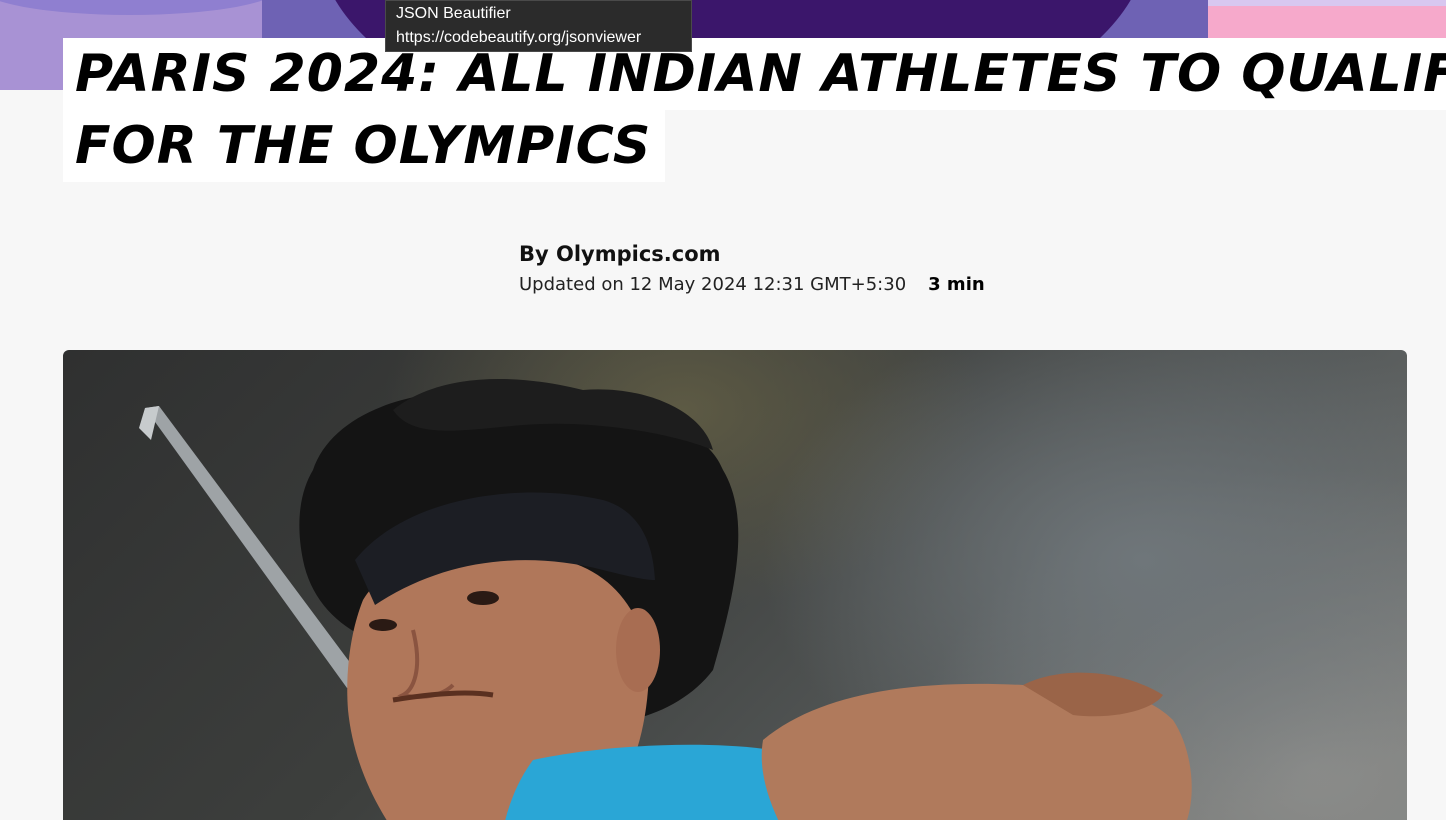  I want to click on athlete-ear, so click(638, 650).